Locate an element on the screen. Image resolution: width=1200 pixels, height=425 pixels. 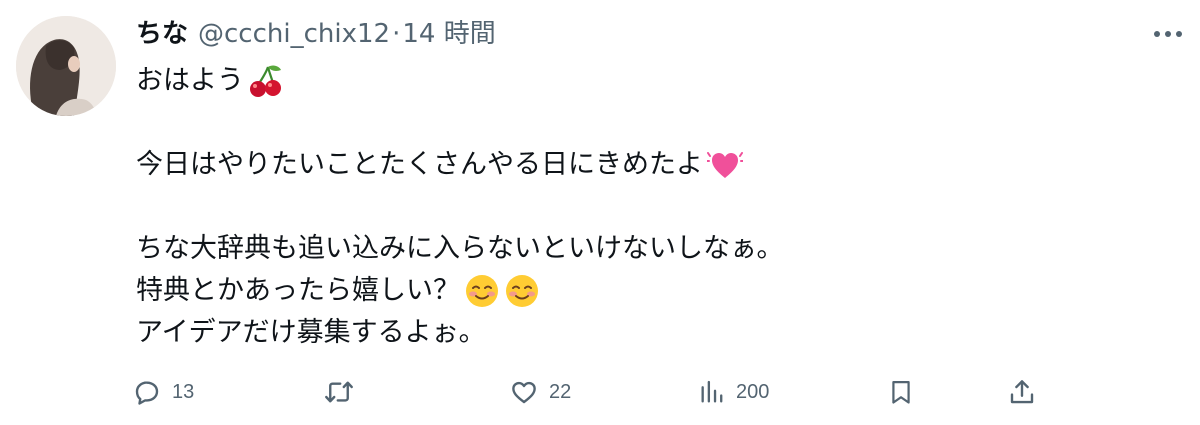
more-icon is located at coordinates (1168, 34).